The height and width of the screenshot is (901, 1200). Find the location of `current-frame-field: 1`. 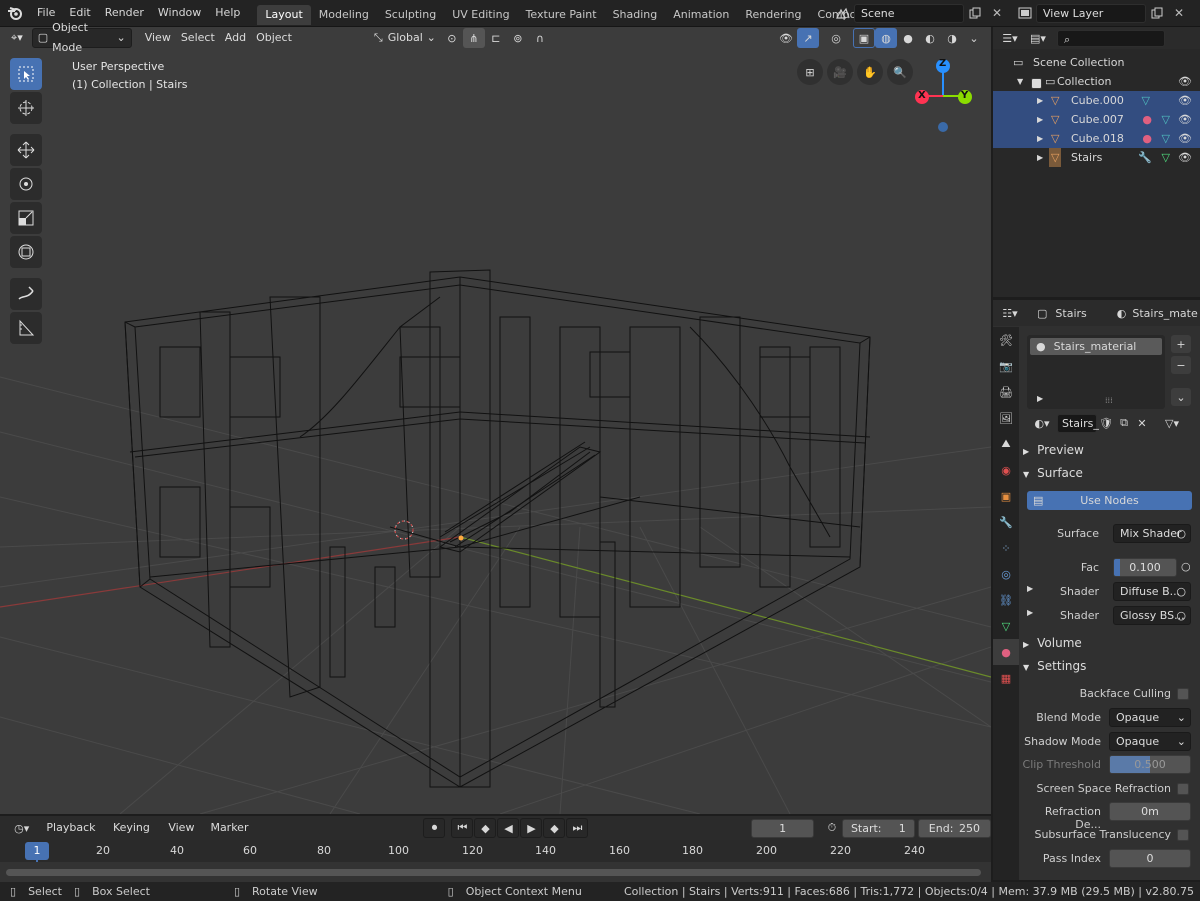

current-frame-field: 1 is located at coordinates (782, 828).